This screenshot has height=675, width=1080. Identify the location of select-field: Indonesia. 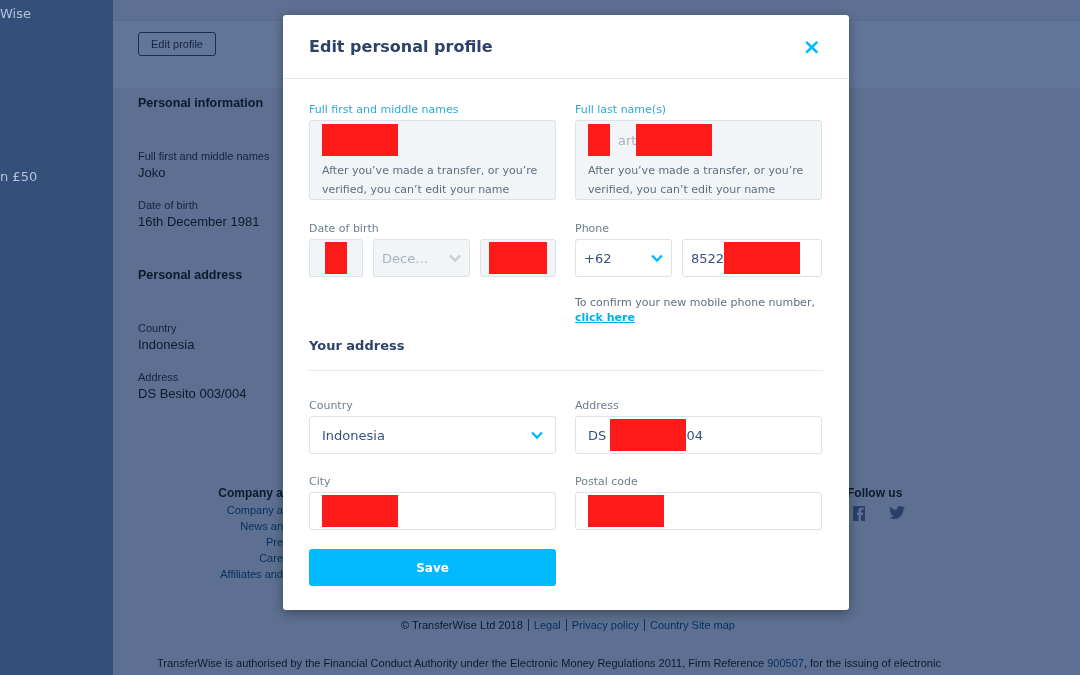
(432, 435).